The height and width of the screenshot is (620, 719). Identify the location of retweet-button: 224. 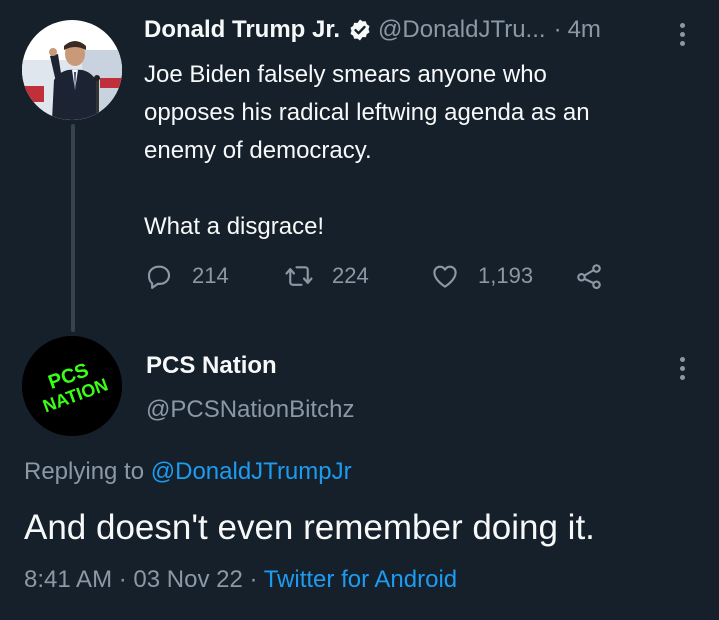
(326, 276).